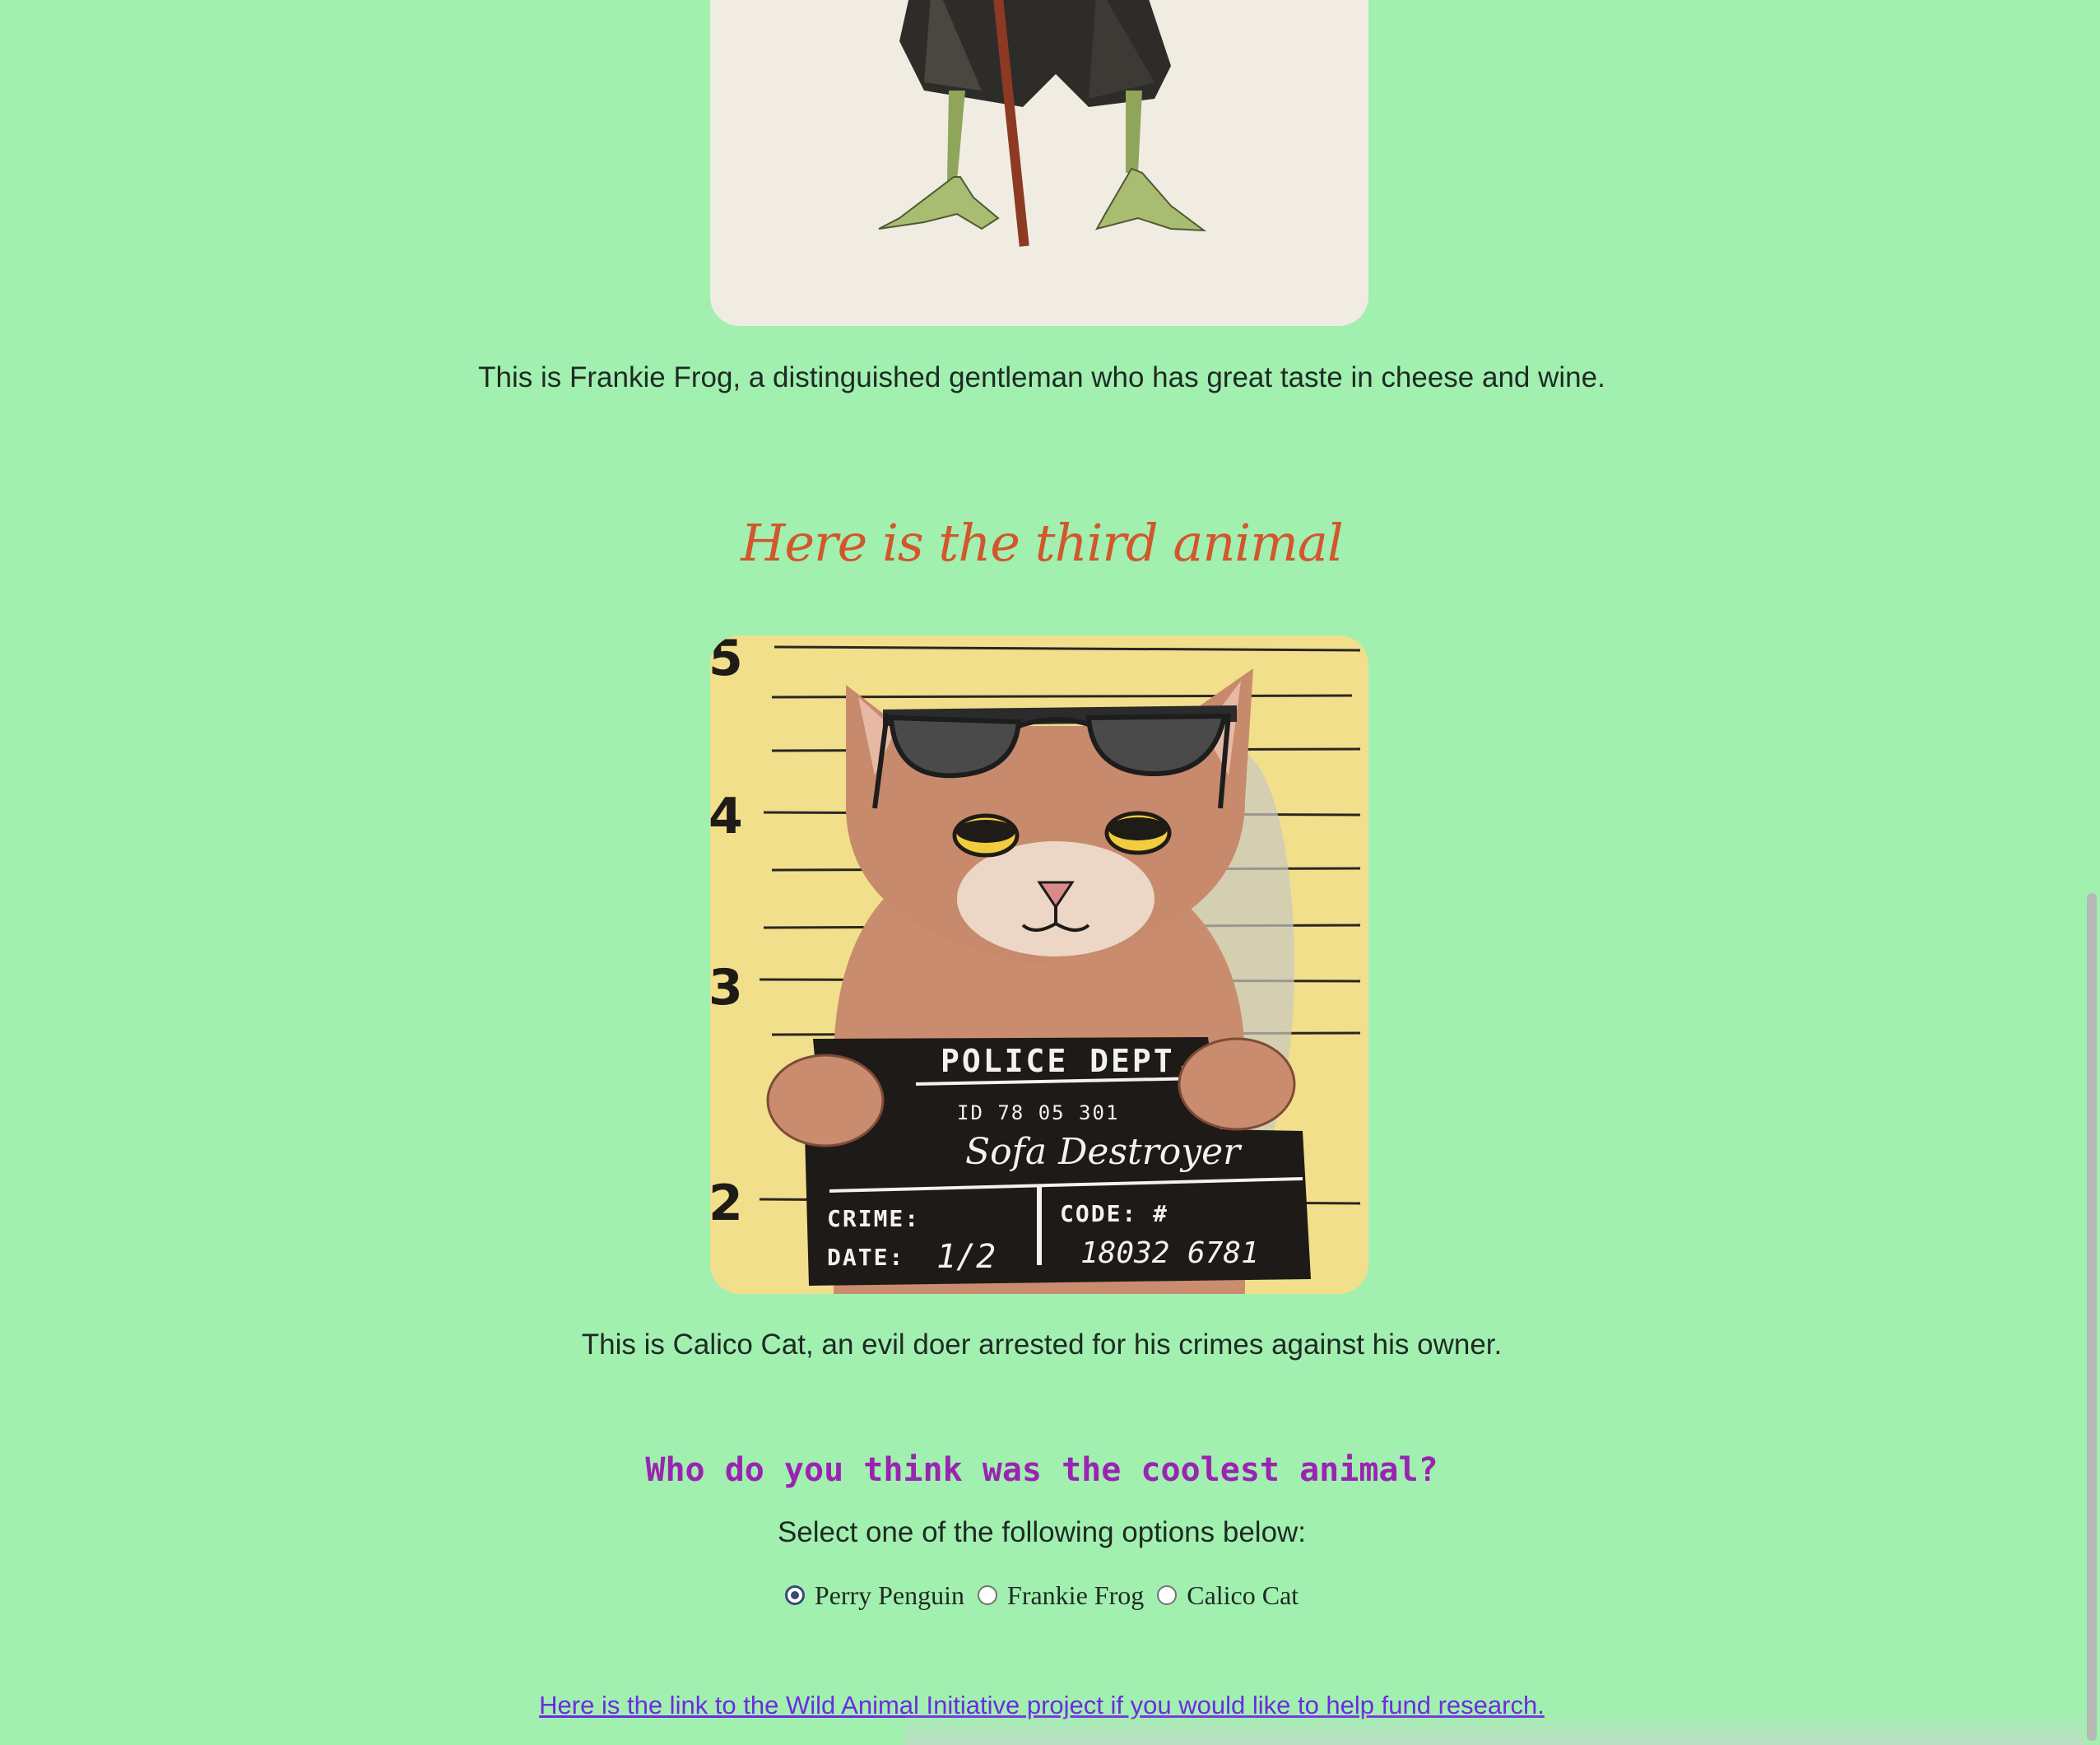 This screenshot has width=2100, height=1745. I want to click on radio-frankie-frog, so click(988, 1595).